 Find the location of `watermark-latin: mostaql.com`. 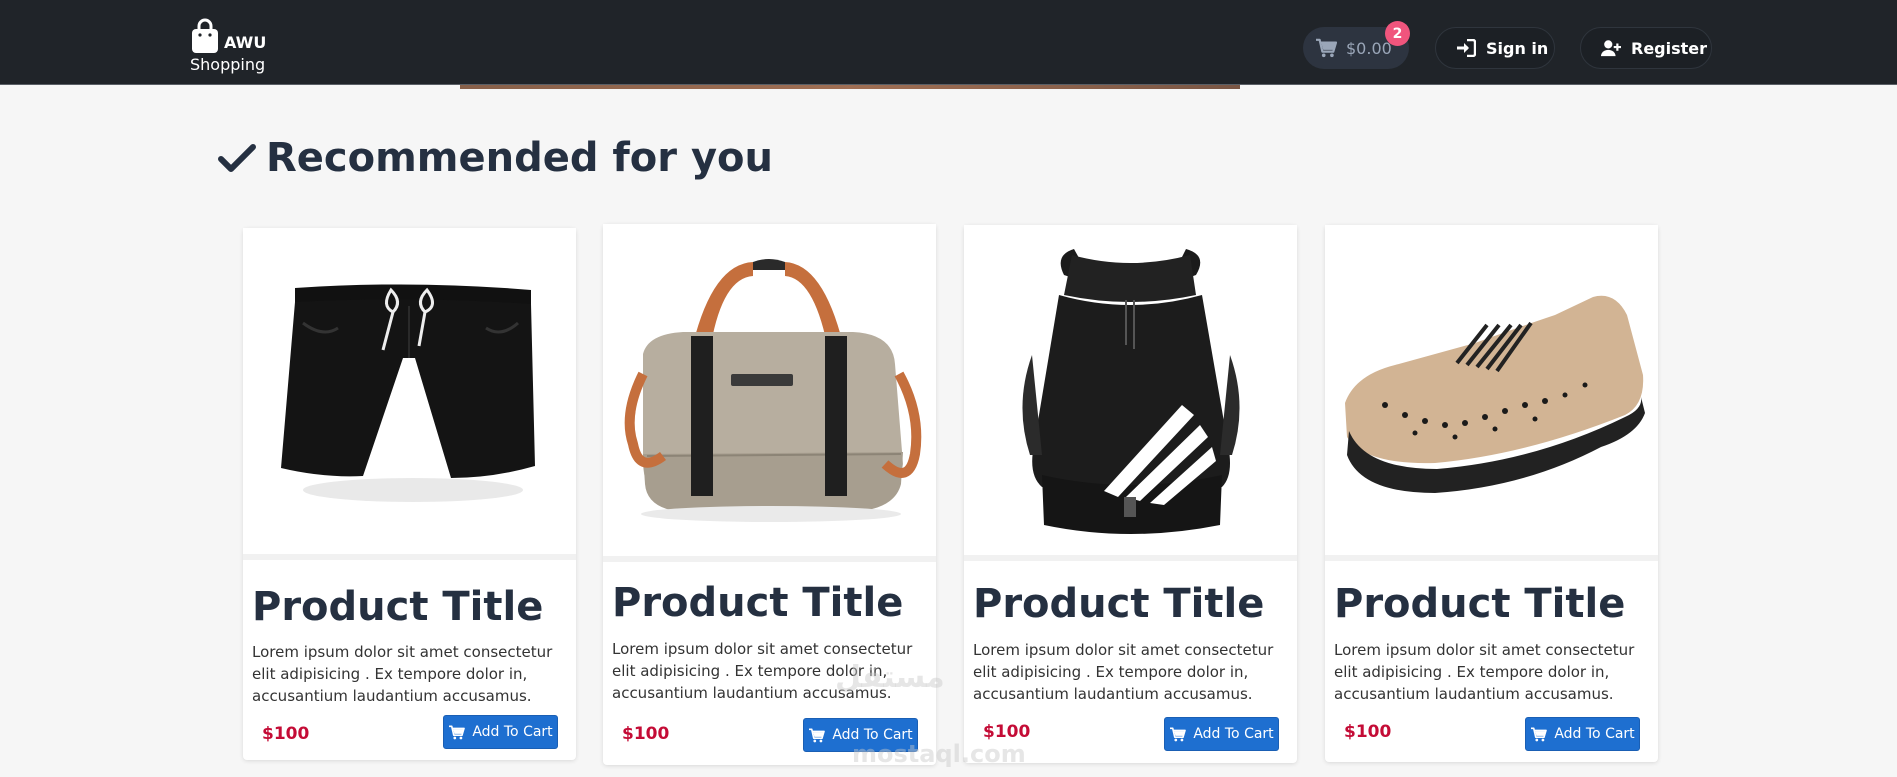

watermark-latin: mostaql.com is located at coordinates (939, 754).